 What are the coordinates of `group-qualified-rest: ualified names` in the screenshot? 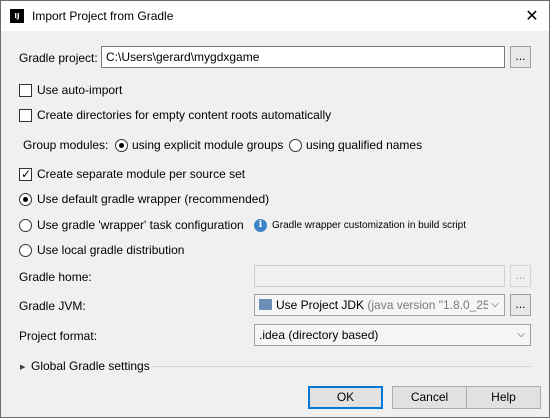 It's located at (383, 145).